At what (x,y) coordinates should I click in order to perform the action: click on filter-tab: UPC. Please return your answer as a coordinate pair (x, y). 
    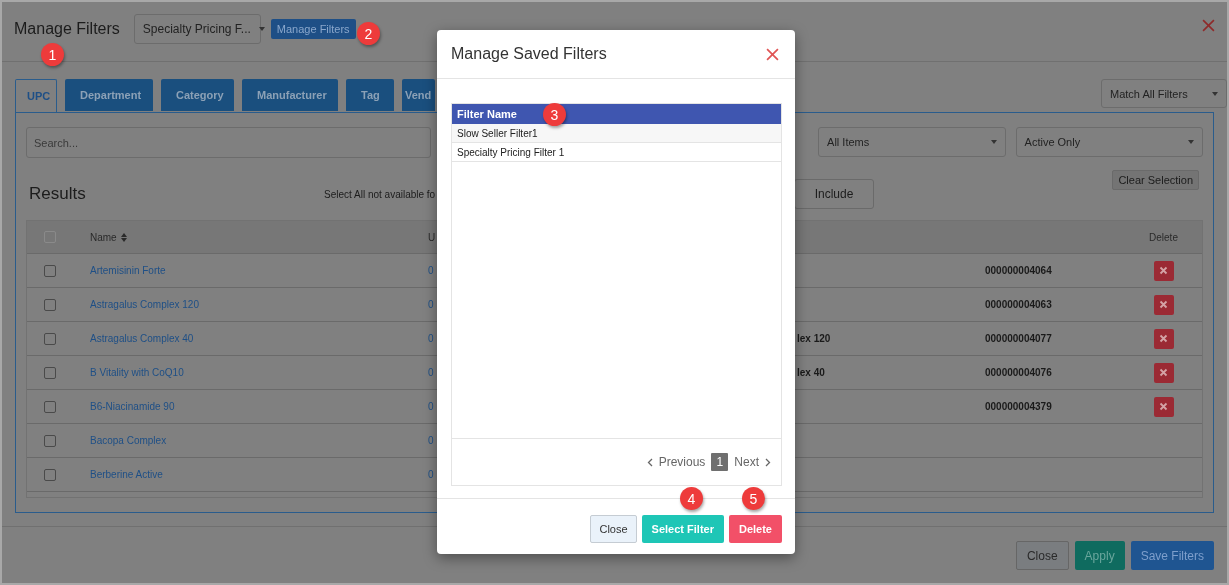
    Looking at the image, I should click on (36, 95).